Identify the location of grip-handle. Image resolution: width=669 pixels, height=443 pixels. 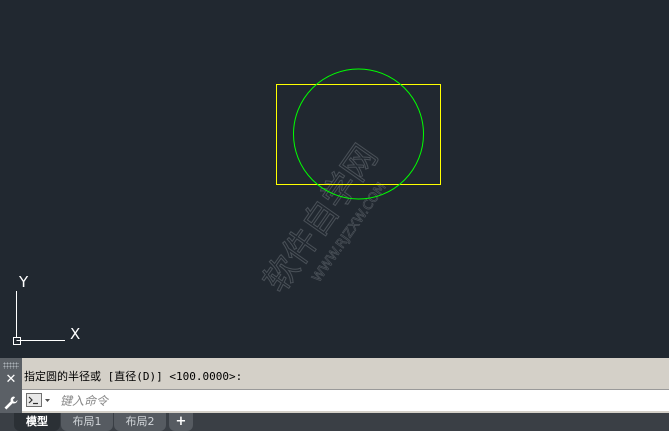
(11, 365).